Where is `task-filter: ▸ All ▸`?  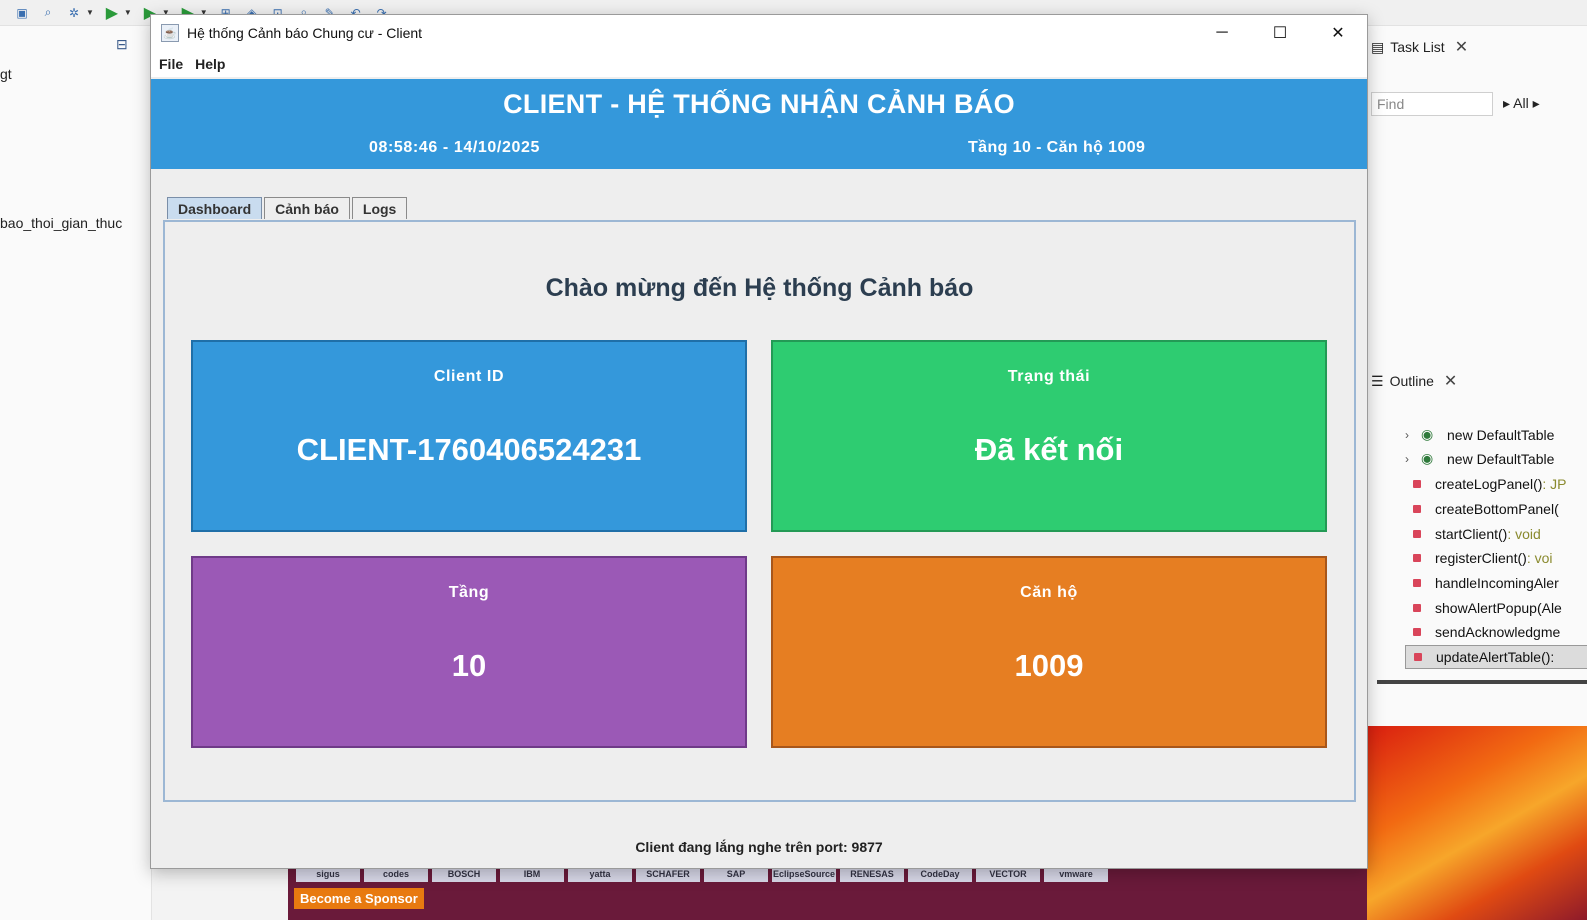 task-filter: ▸ All ▸ is located at coordinates (1521, 103).